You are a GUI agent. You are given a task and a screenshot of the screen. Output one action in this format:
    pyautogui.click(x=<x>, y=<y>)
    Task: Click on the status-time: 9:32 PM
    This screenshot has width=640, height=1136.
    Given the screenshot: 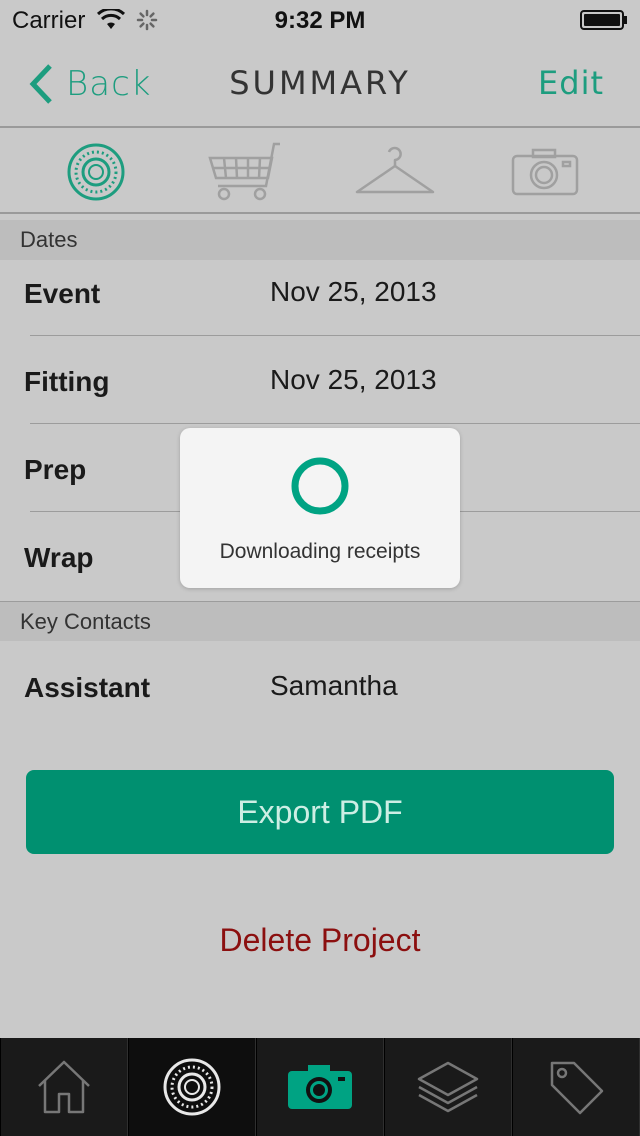 What is the action you would take?
    pyautogui.click(x=320, y=20)
    